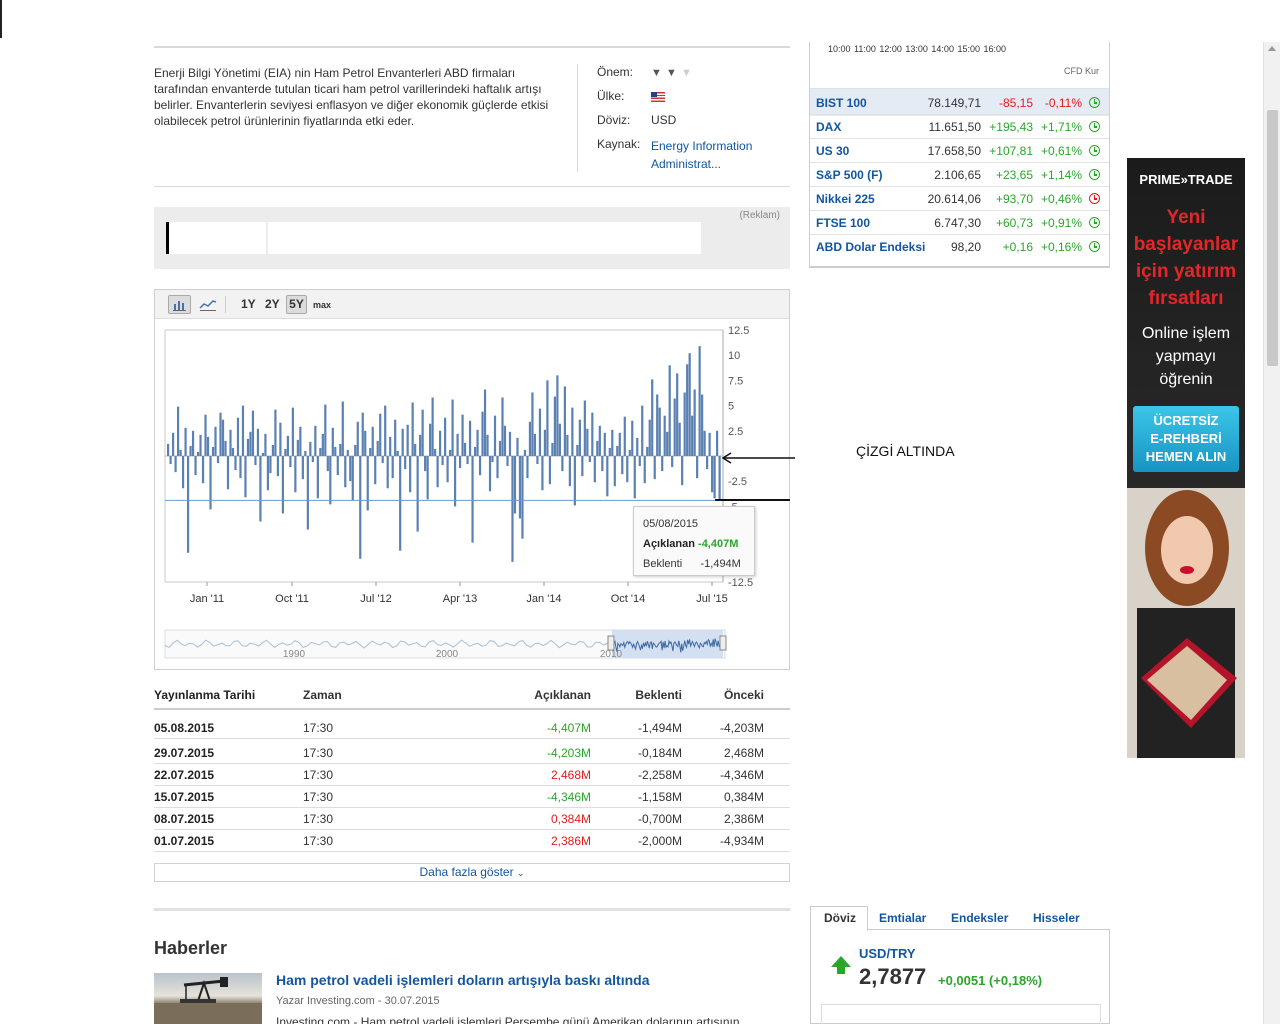 This screenshot has width=1280, height=1024. What do you see at coordinates (484, 238) in the screenshot?
I see `ad-text-area` at bounding box center [484, 238].